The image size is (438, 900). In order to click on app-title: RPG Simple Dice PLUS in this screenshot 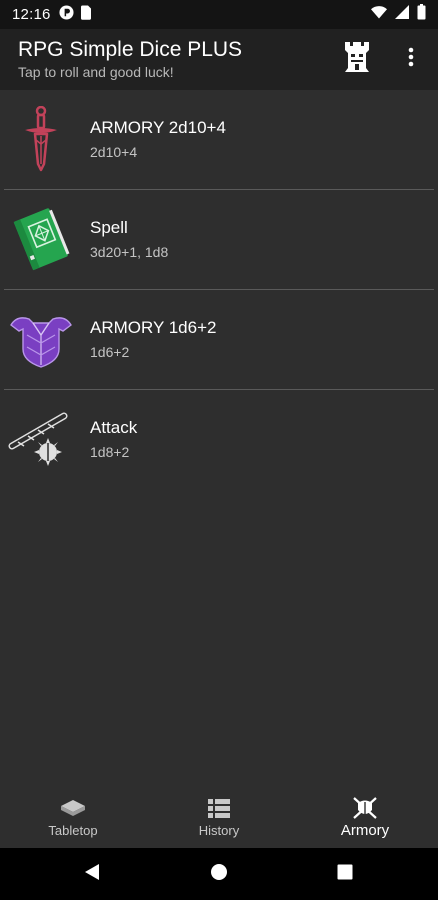, I will do `click(130, 49)`.